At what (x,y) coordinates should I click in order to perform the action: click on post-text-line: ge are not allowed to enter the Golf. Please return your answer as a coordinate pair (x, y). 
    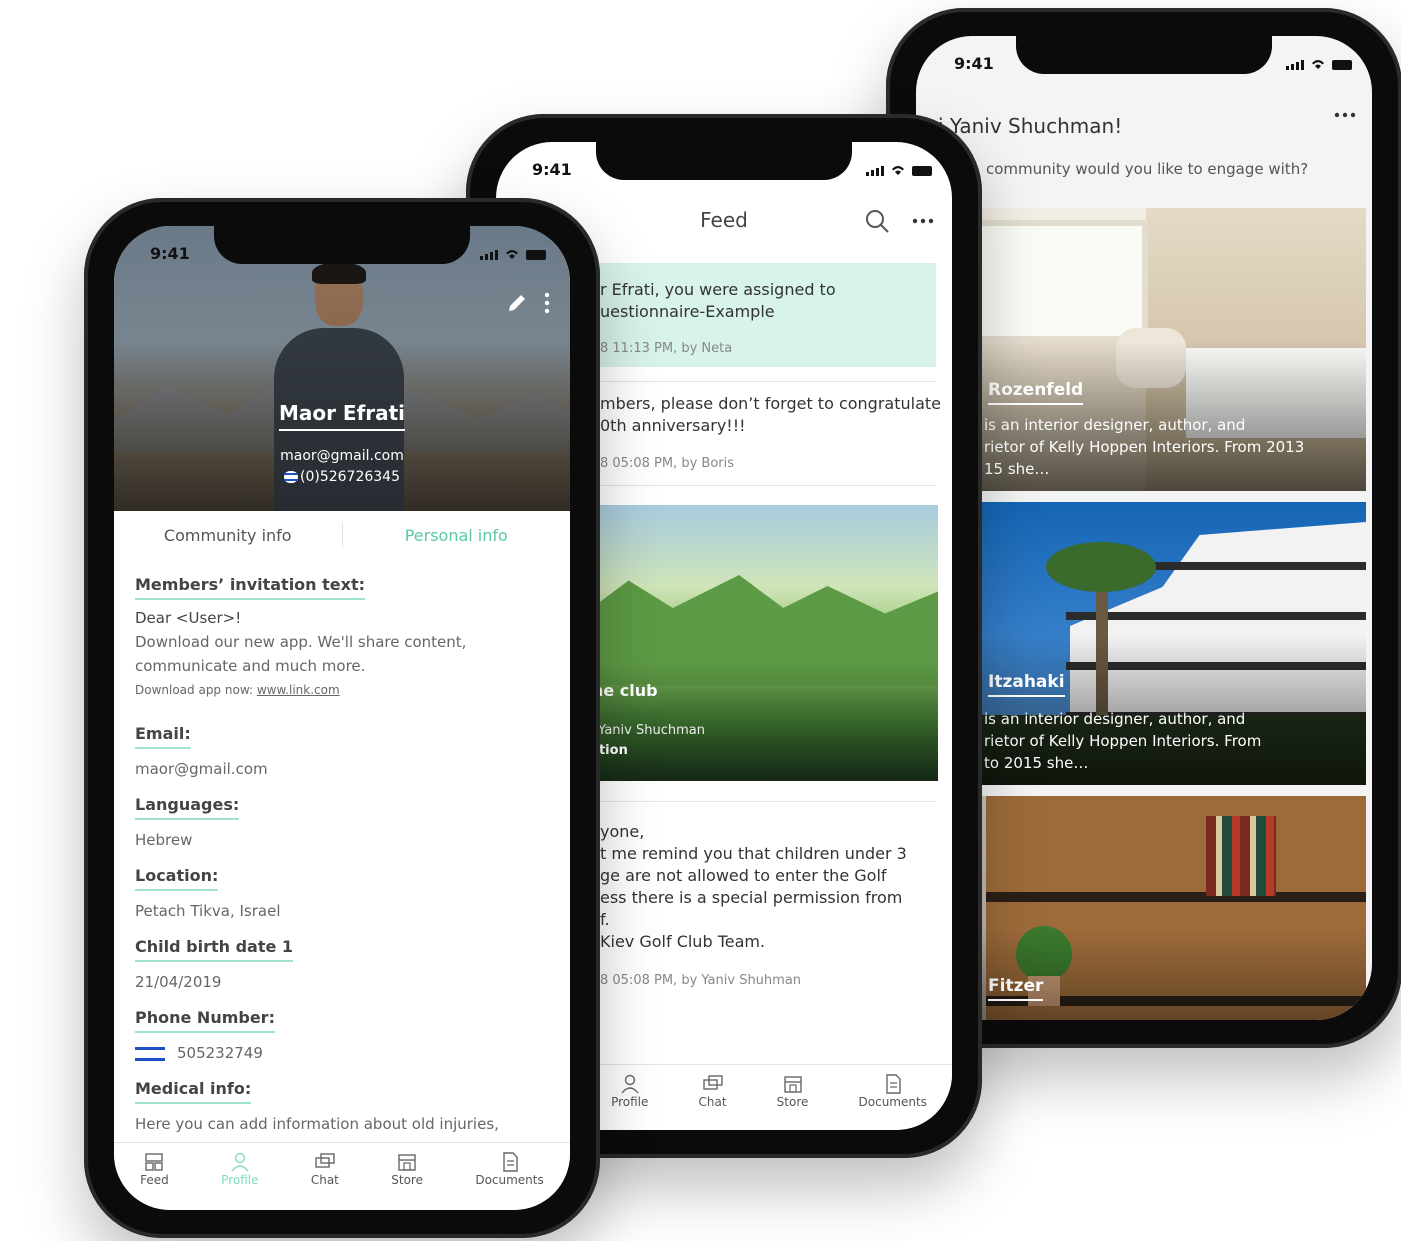
    Looking at the image, I should click on (743, 875).